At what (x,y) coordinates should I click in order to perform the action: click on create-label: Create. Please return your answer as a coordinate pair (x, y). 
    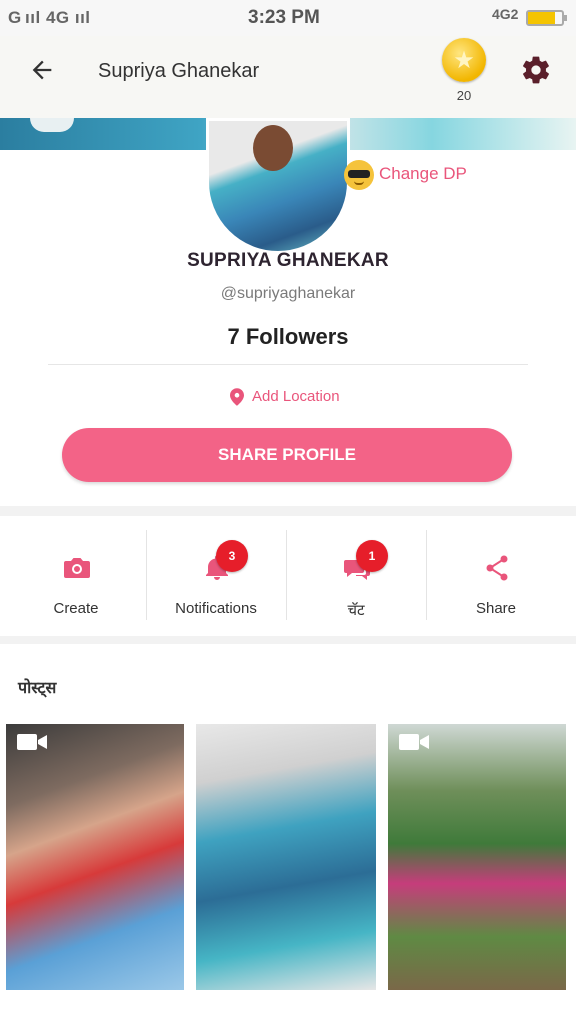
    Looking at the image, I should click on (76, 608).